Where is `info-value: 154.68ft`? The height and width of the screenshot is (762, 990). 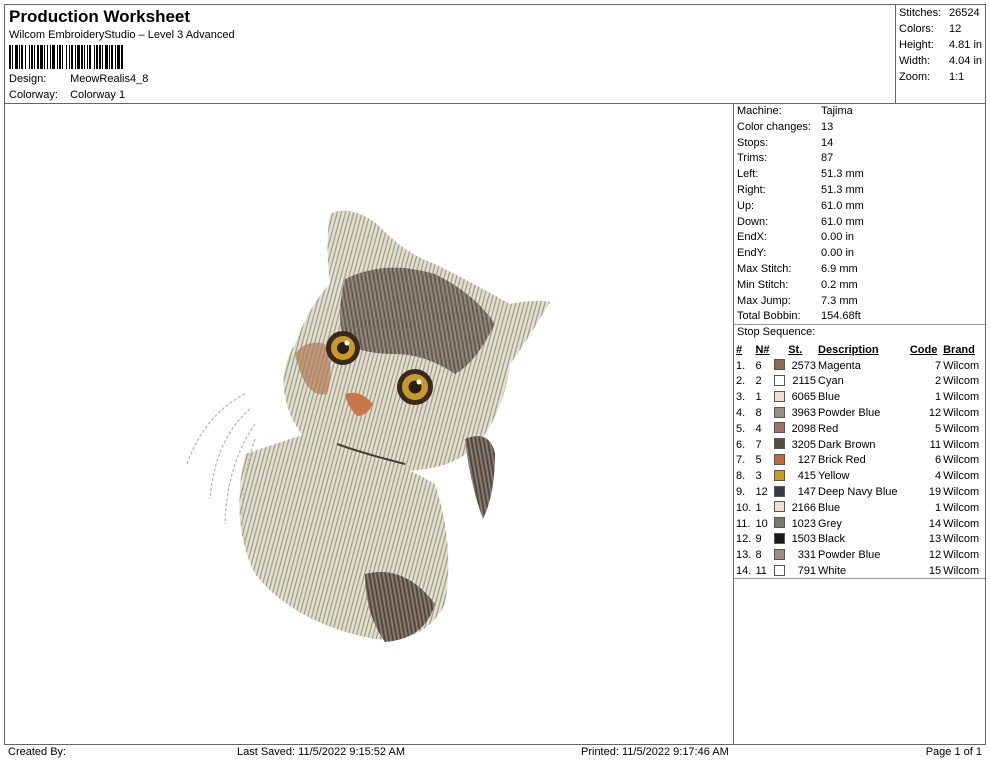 info-value: 154.68ft is located at coordinates (841, 316).